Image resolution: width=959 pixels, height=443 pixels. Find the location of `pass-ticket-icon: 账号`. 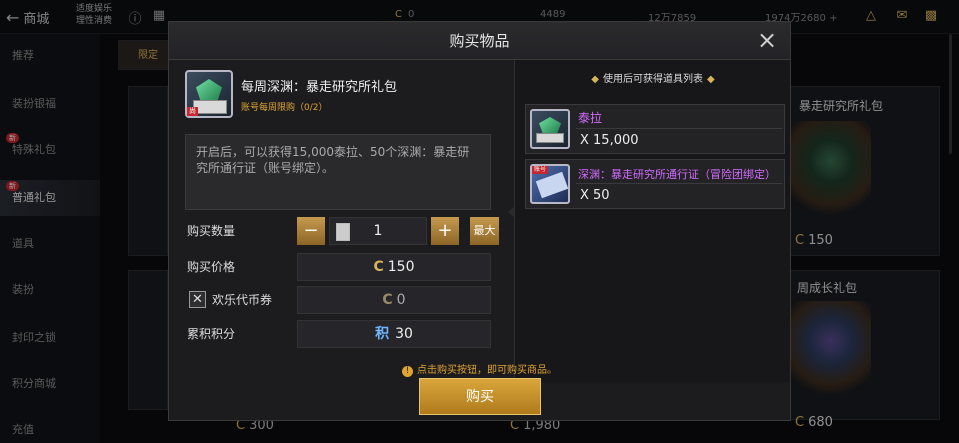

pass-ticket-icon: 账号 is located at coordinates (550, 184).